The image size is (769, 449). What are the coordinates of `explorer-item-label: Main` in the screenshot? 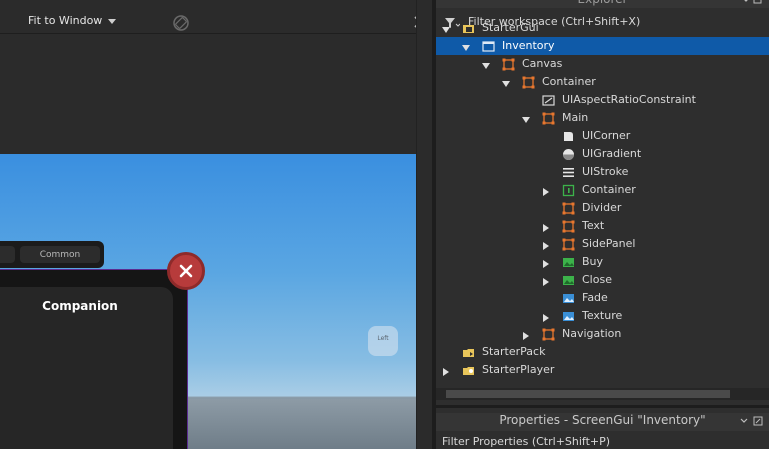 It's located at (575, 117).